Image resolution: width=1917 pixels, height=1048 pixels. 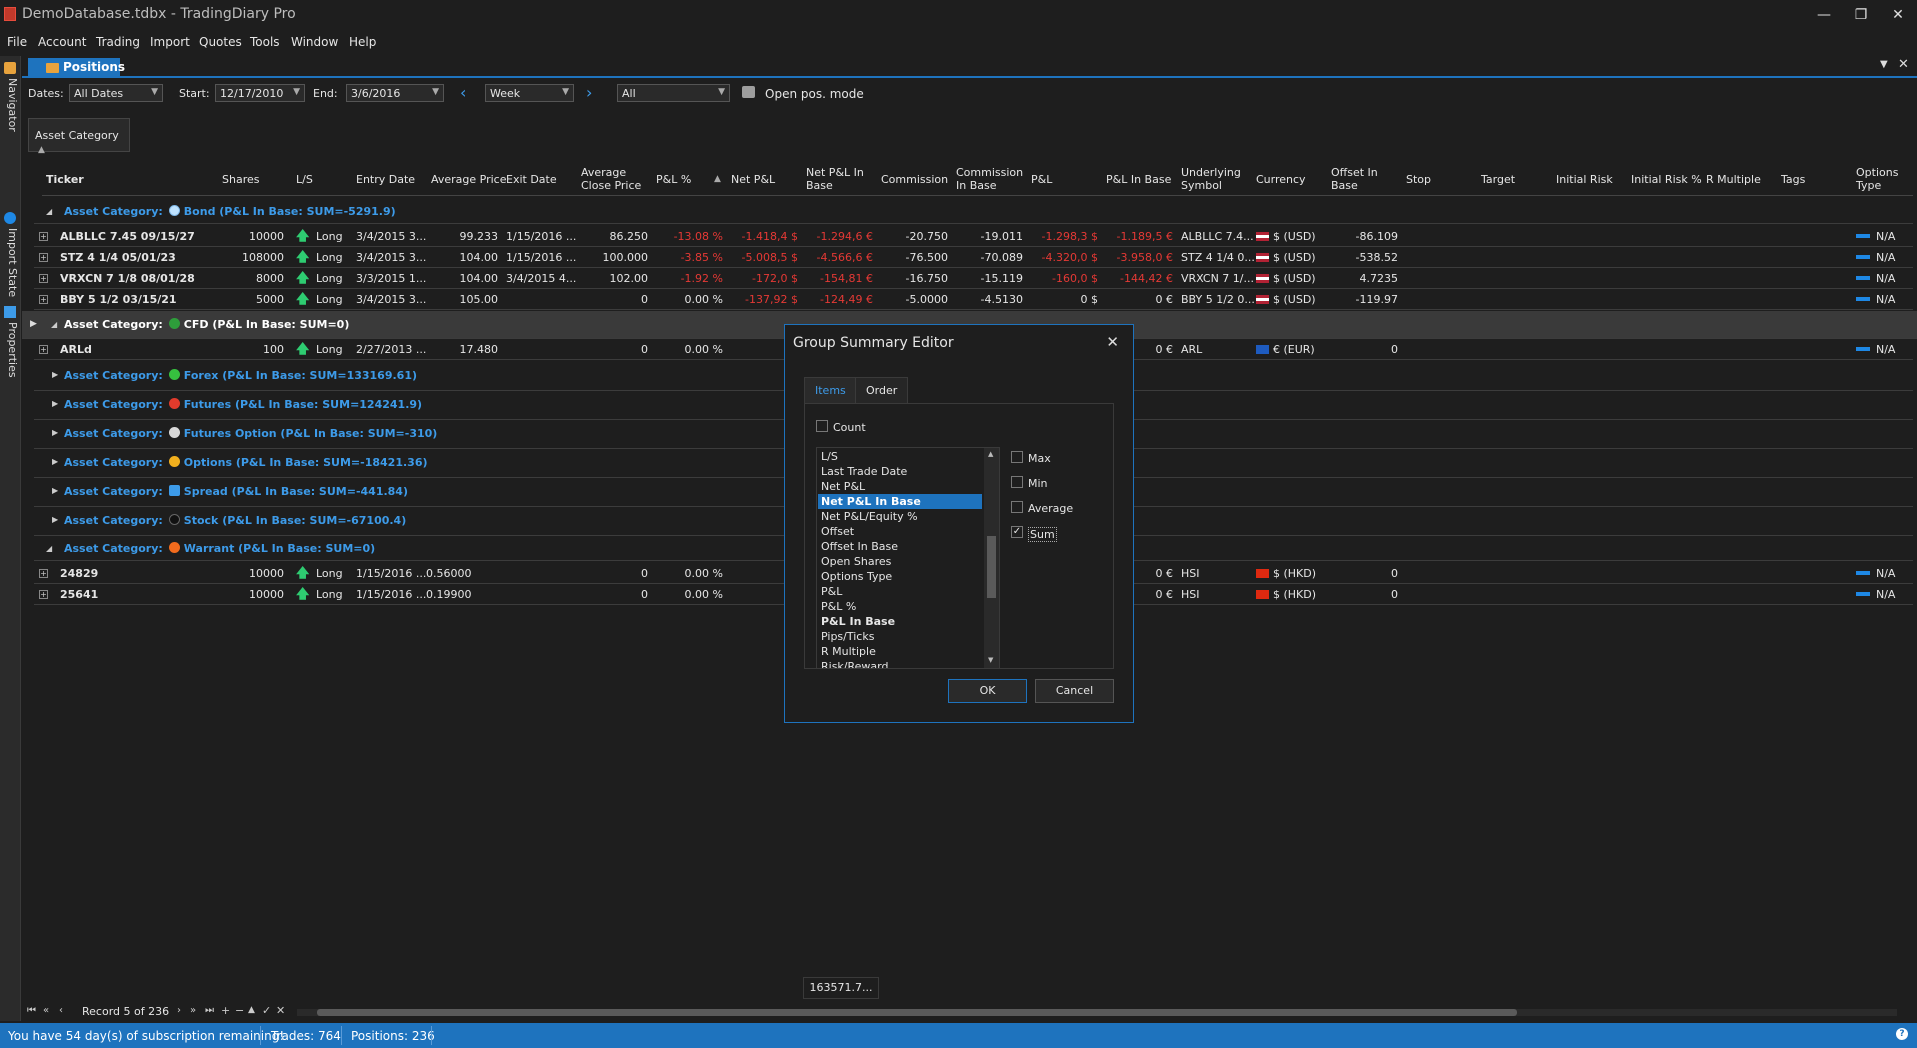 I want to click on first-record-icon: ⏮, so click(x=31, y=1010).